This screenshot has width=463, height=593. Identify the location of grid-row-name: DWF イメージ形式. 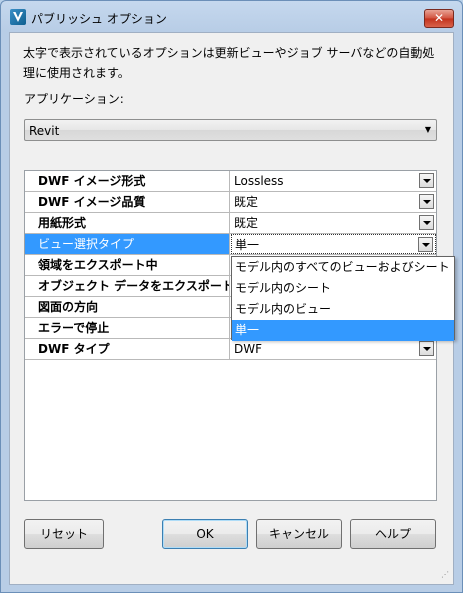
(127, 181).